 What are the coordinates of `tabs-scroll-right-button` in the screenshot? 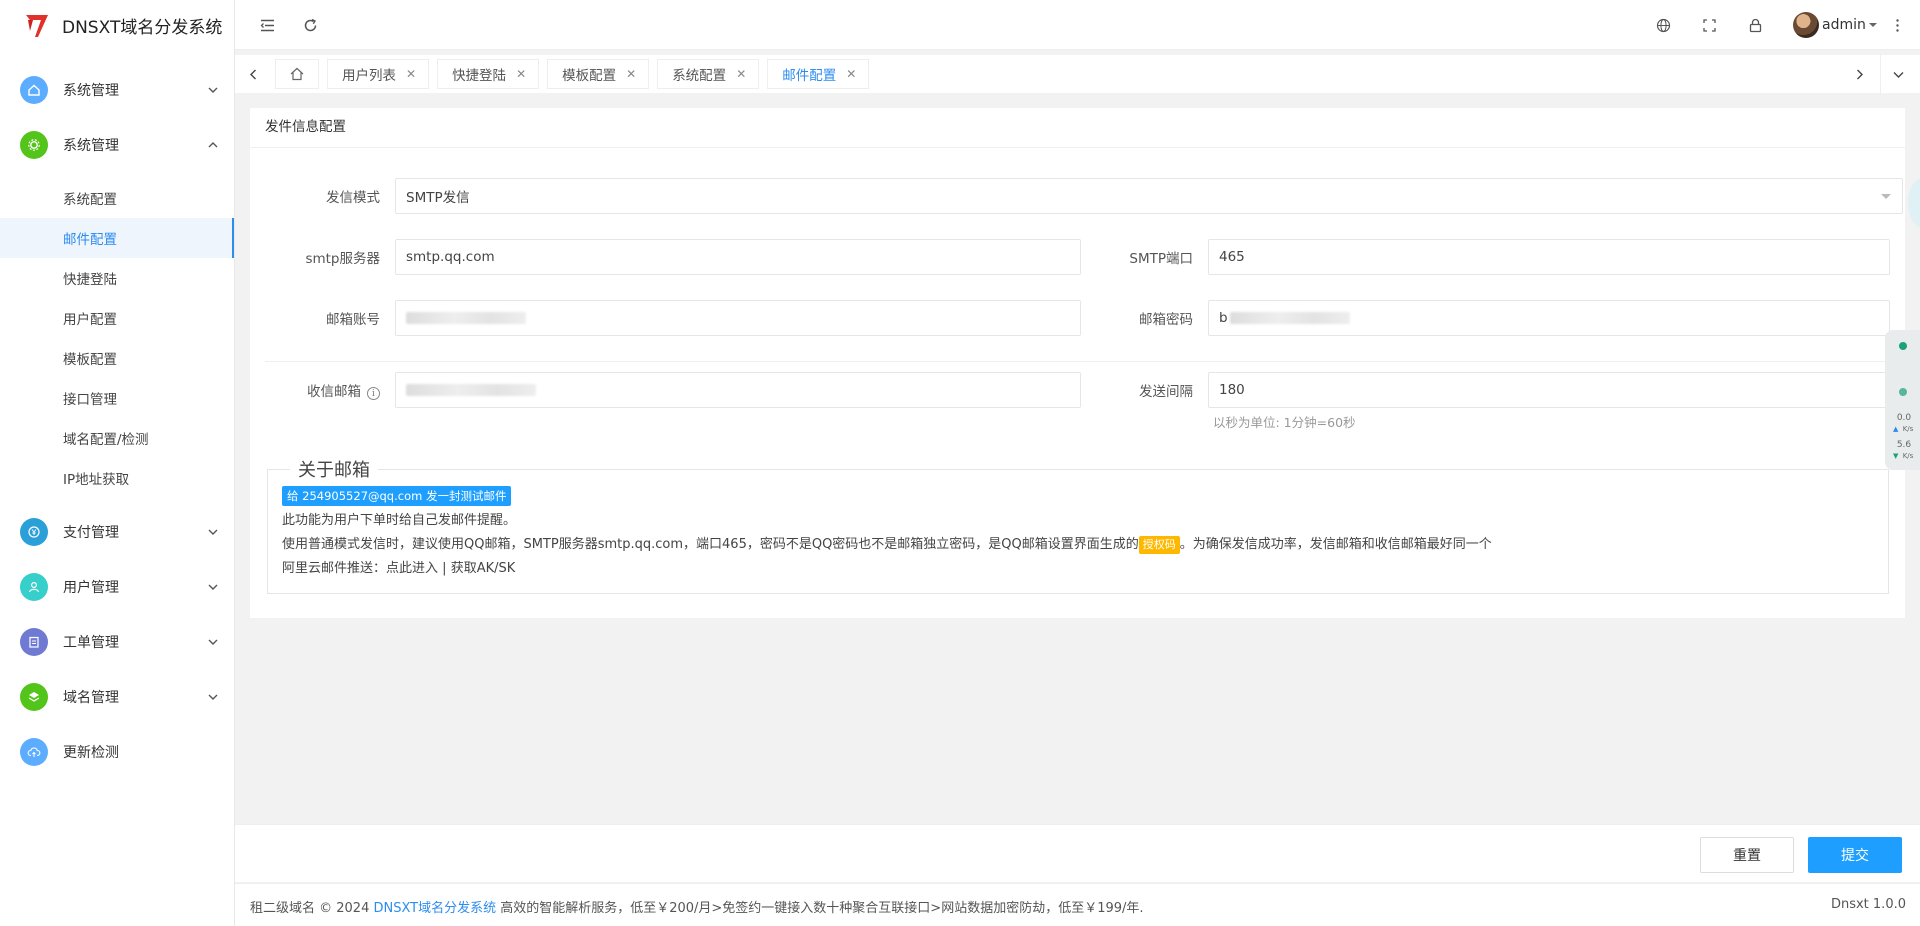 It's located at (1859, 74).